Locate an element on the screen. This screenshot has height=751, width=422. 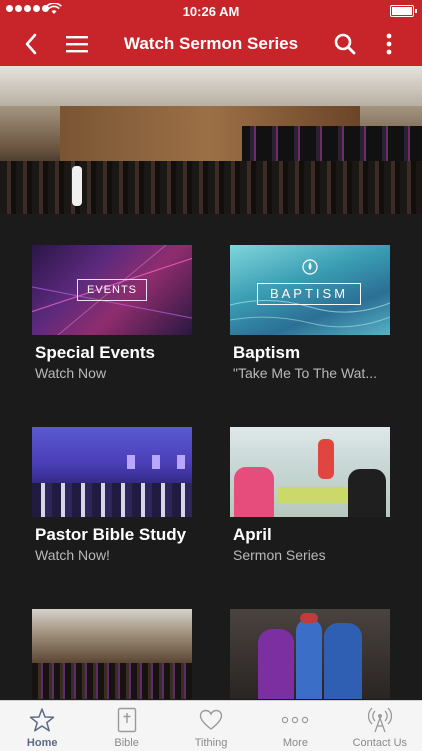
tab-bible: Bible is located at coordinates (126, 726).